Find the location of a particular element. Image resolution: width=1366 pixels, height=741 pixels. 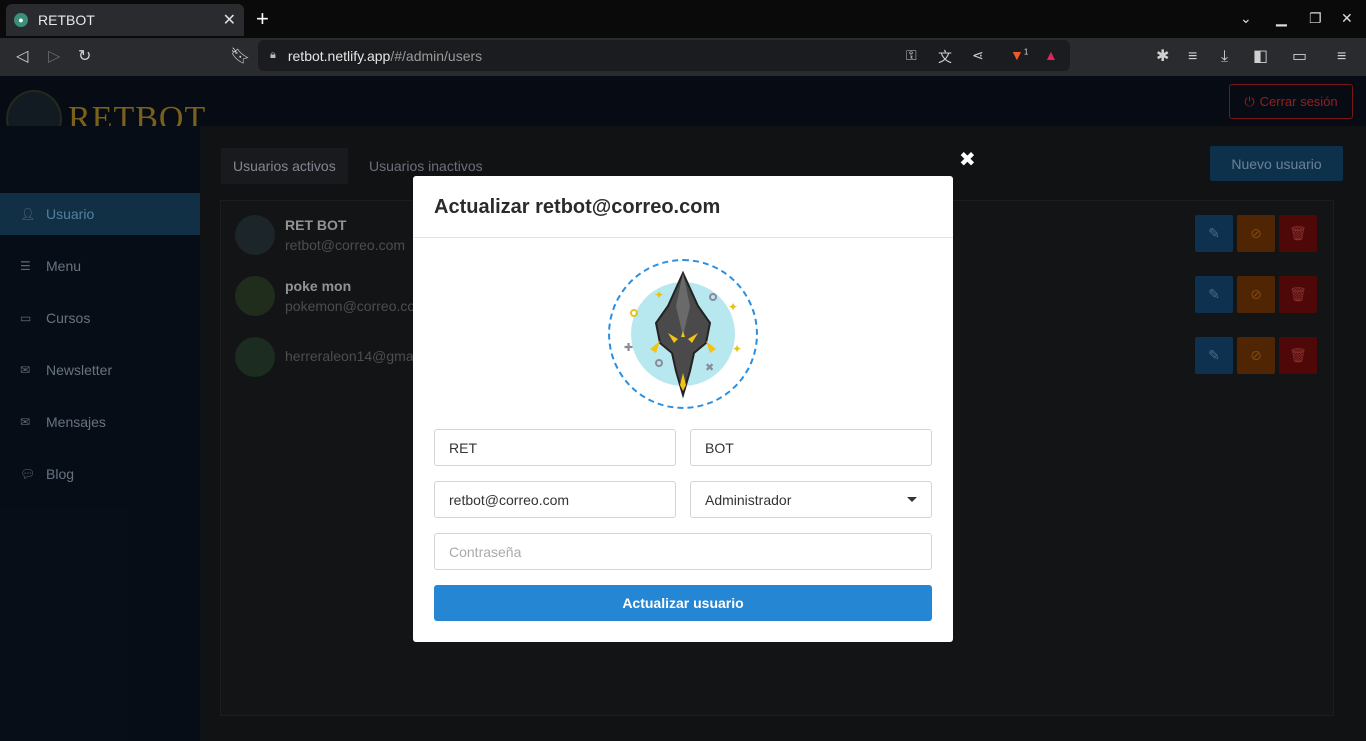

extensions-icon: ✱ is located at coordinates (1162, 57).